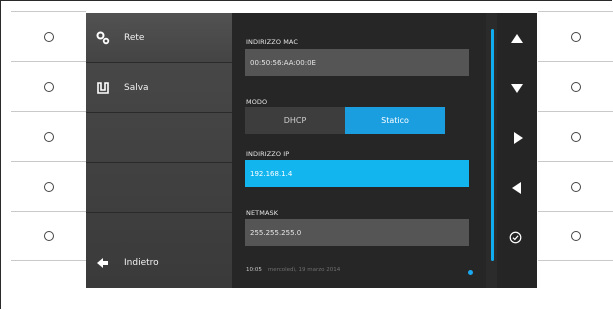  Describe the element at coordinates (272, 42) in the screenshot. I see `mac-label: INDIRIZZO MAC` at that location.